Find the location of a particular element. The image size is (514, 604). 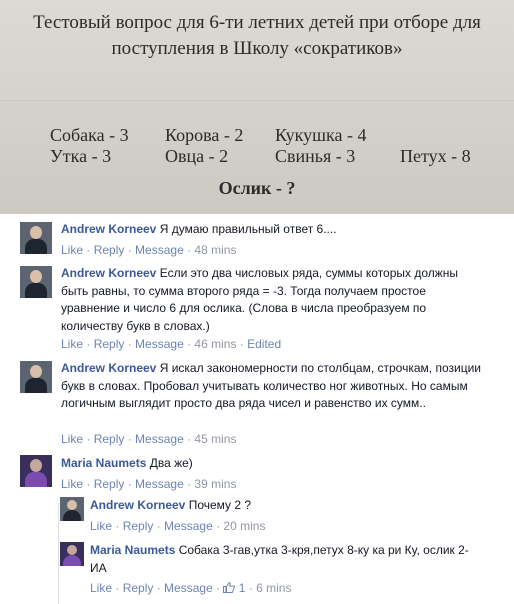

comment-actions: Like · Reply · Message · 20 mins is located at coordinates (178, 526).